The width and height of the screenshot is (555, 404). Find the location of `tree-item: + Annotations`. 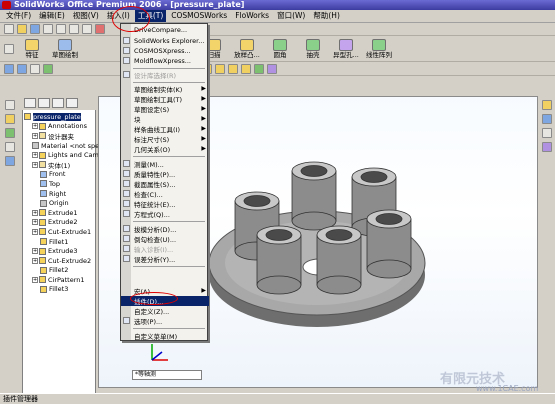

tree-item: + Annotations is located at coordinates (59, 127).